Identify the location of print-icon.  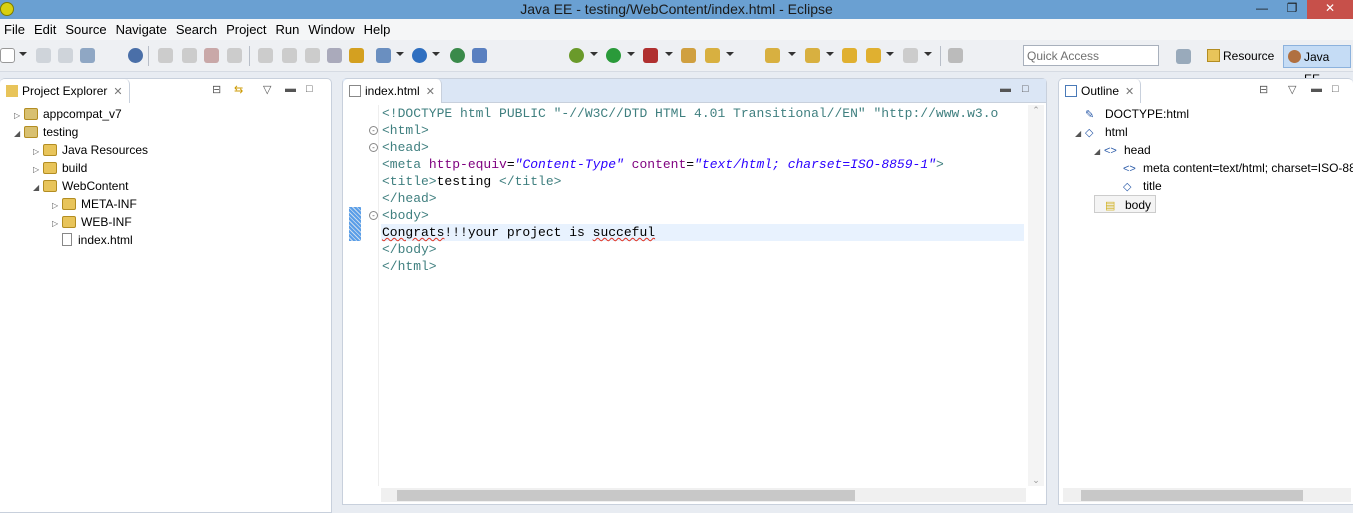
(87, 55).